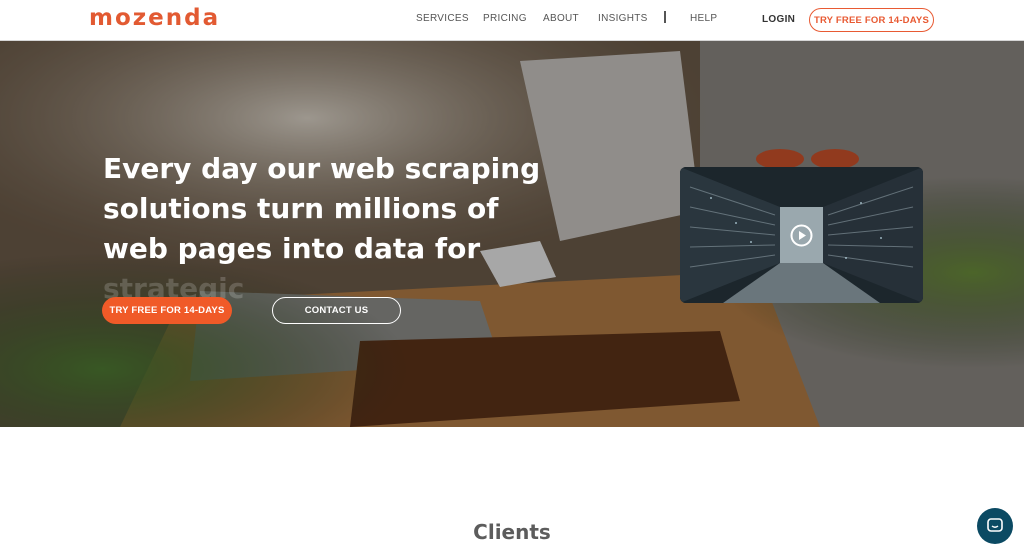 Image resolution: width=1024 pixels, height=553 pixels. Describe the element at coordinates (871, 20) in the screenshot. I see `header-try-free-button: TRY FREE FOR 14-DAYS` at that location.